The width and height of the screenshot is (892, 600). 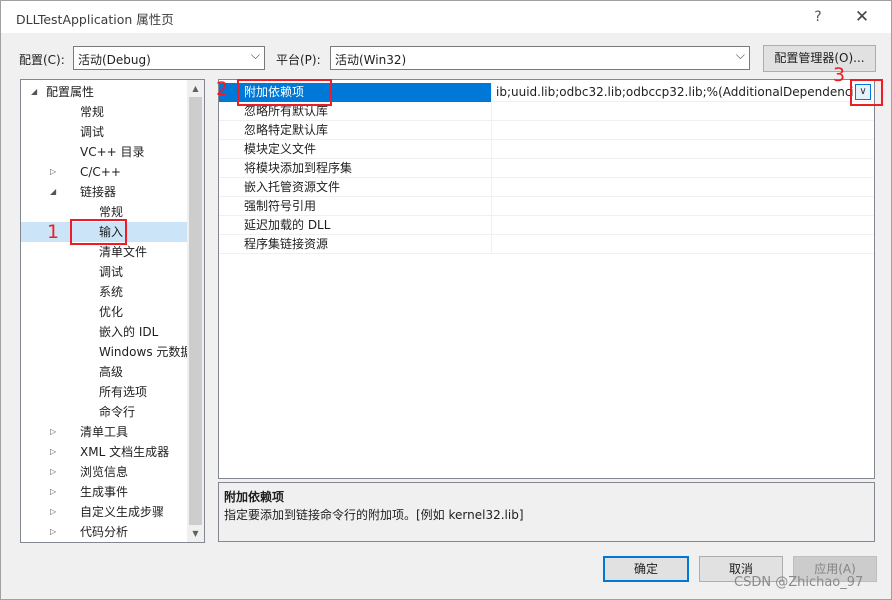 What do you see at coordinates (195, 88) in the screenshot?
I see `scroll-up-icon: ▲` at bounding box center [195, 88].